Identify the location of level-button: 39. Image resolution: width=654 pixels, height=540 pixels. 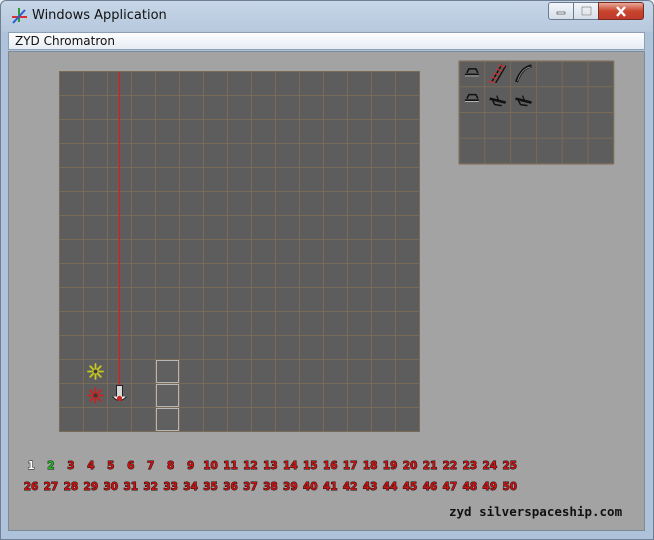
(291, 487).